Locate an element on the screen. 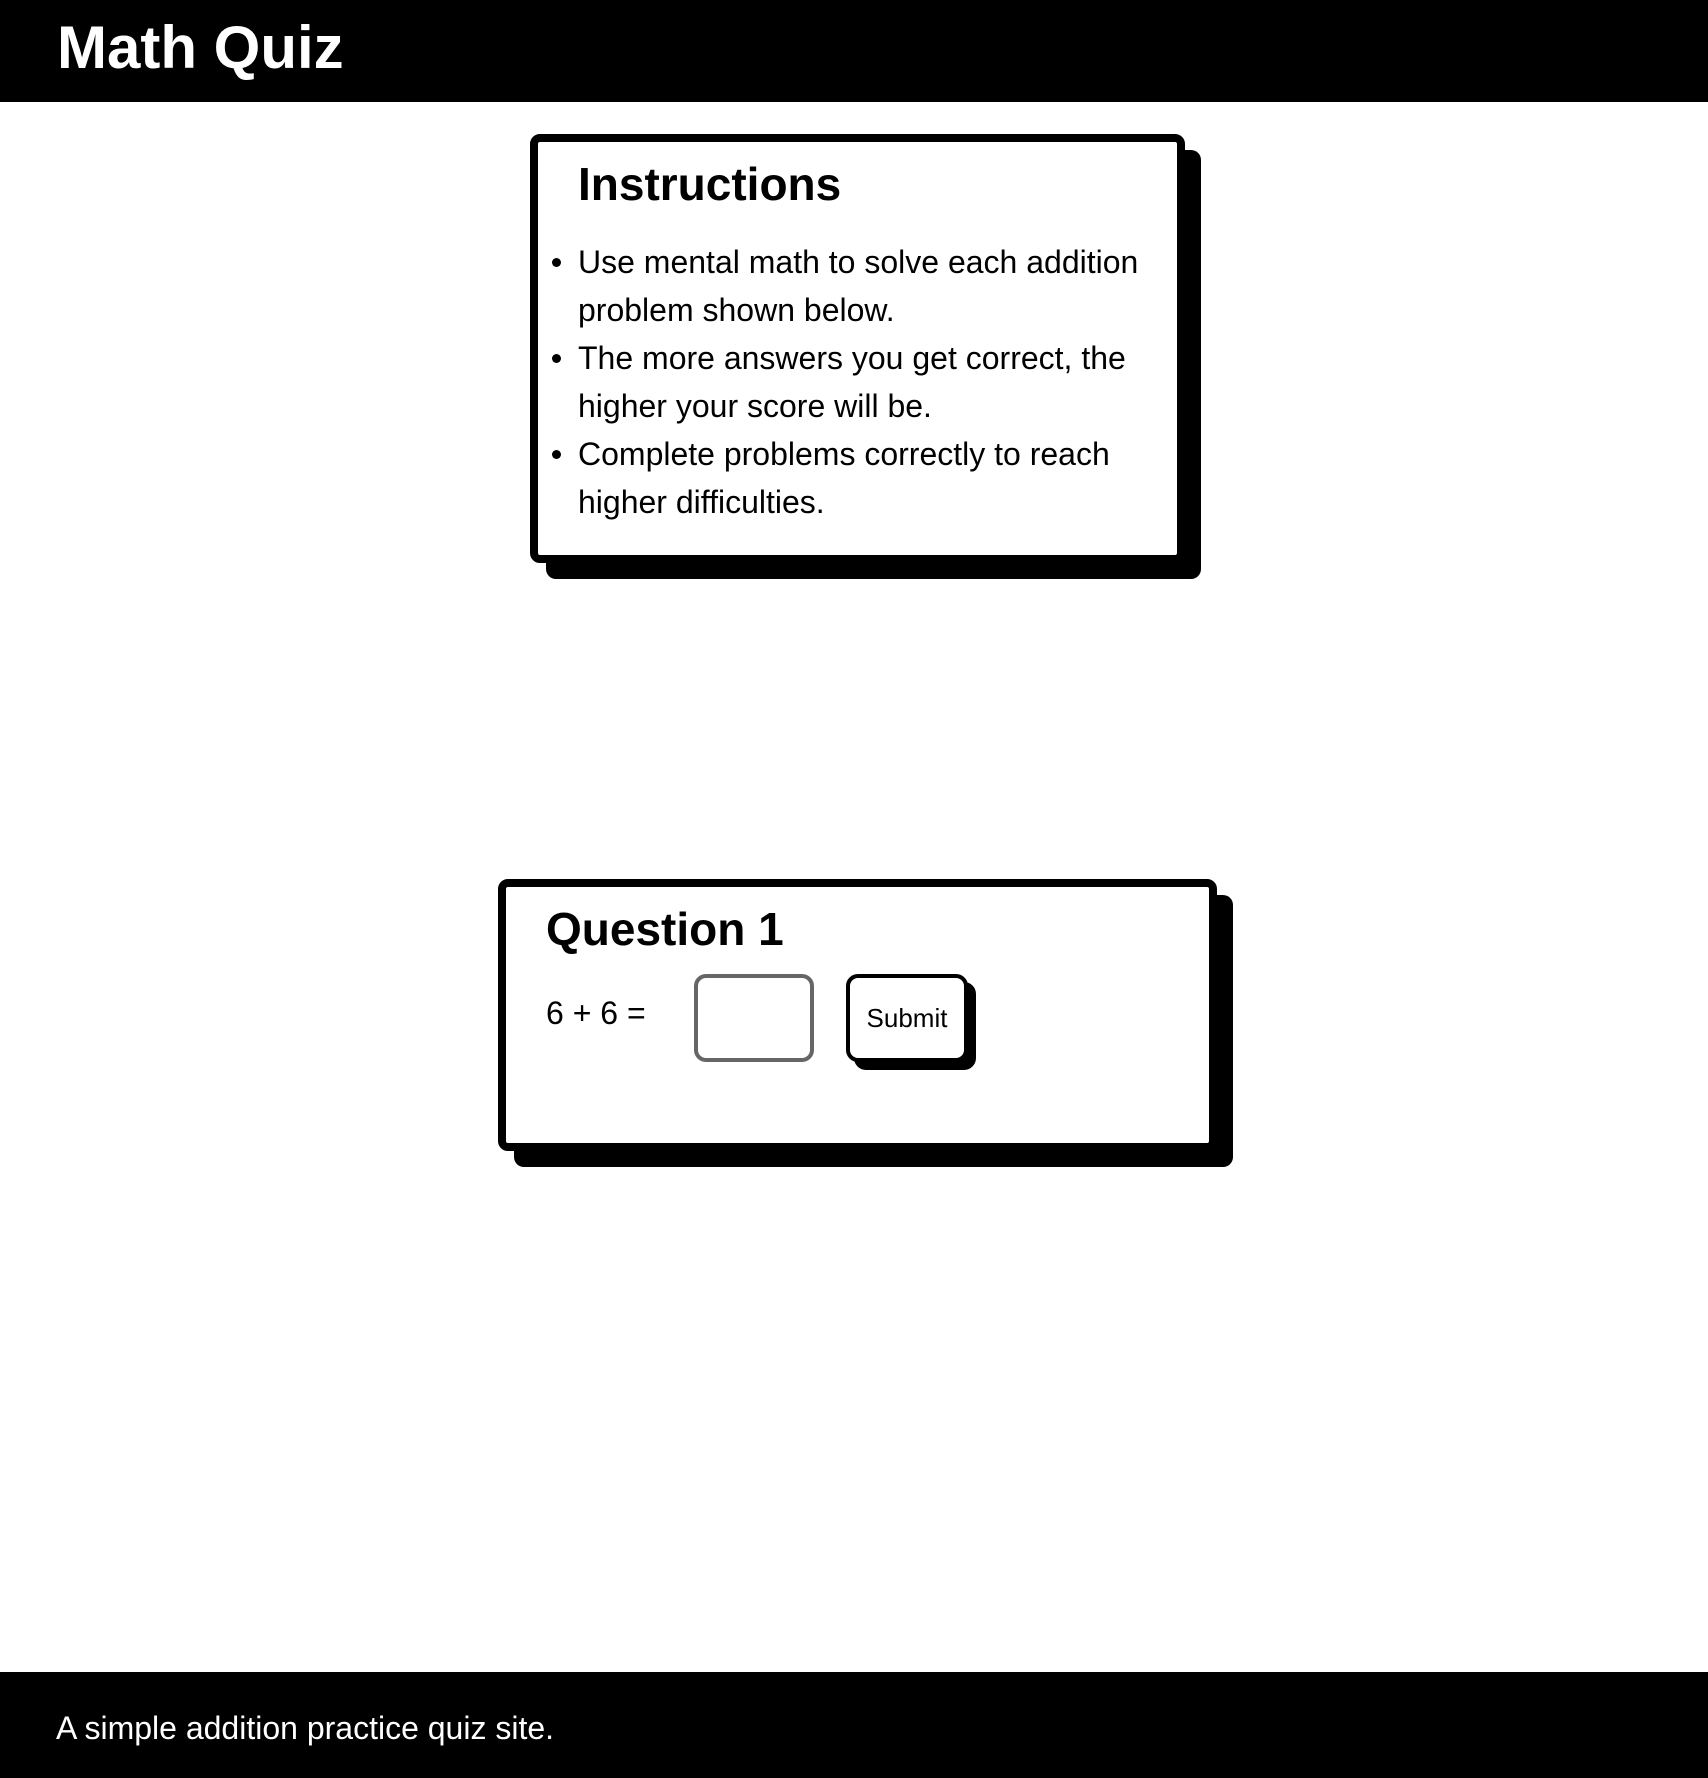  page-footer: A simple addition practice quiz site. is located at coordinates (854, 1725).